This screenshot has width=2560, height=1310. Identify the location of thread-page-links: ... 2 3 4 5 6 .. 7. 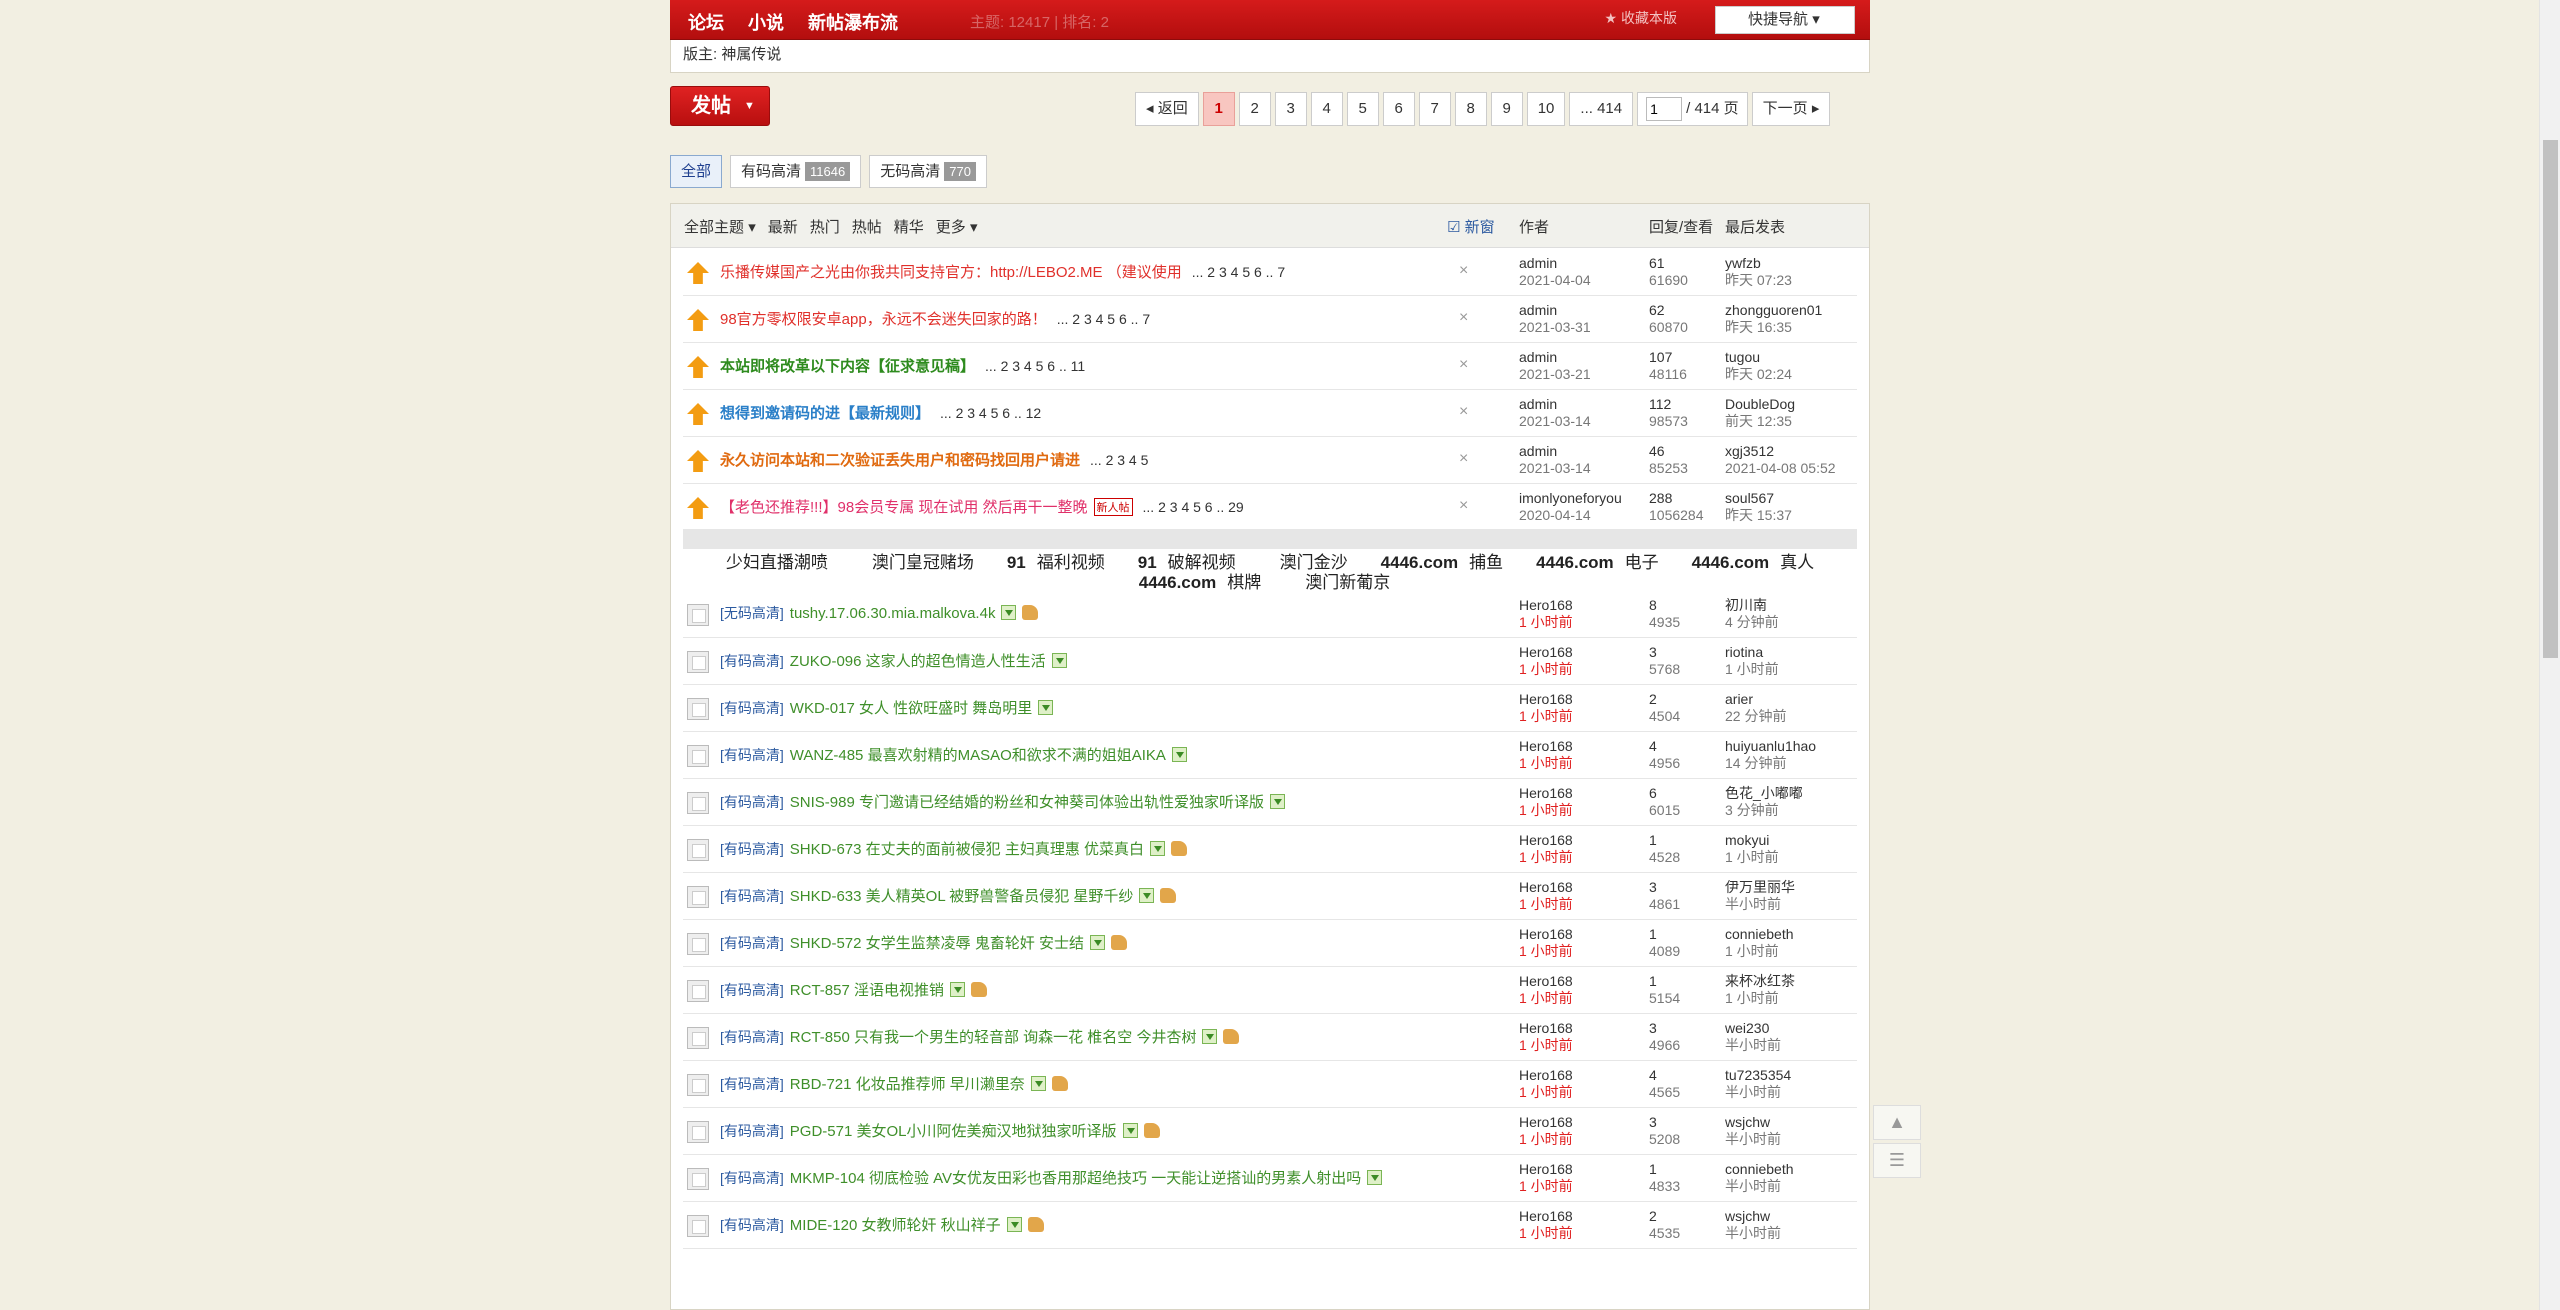
(1103, 319).